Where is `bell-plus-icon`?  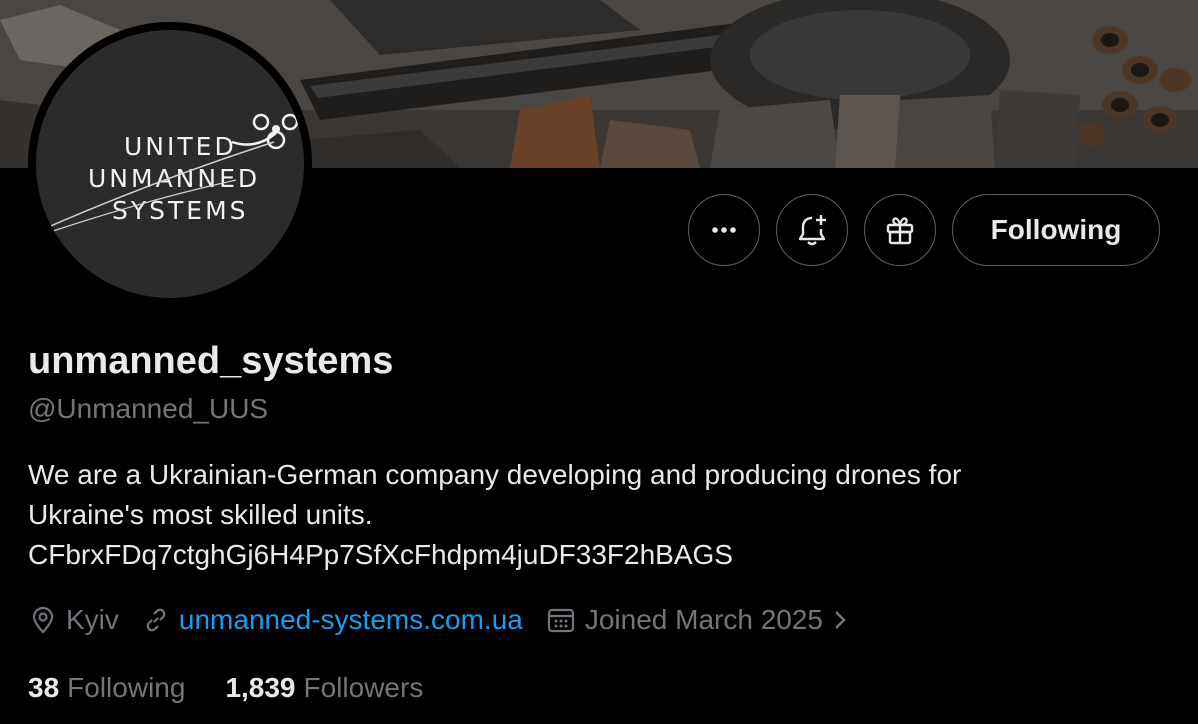
bell-plus-icon is located at coordinates (812, 230).